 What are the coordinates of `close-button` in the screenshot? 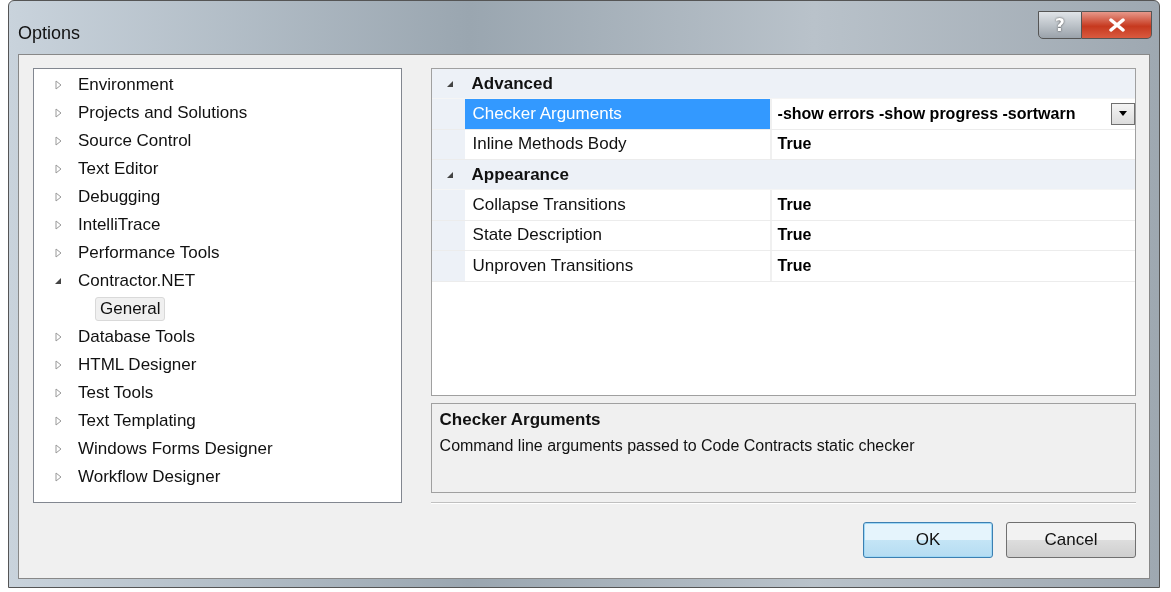 It's located at (1117, 25).